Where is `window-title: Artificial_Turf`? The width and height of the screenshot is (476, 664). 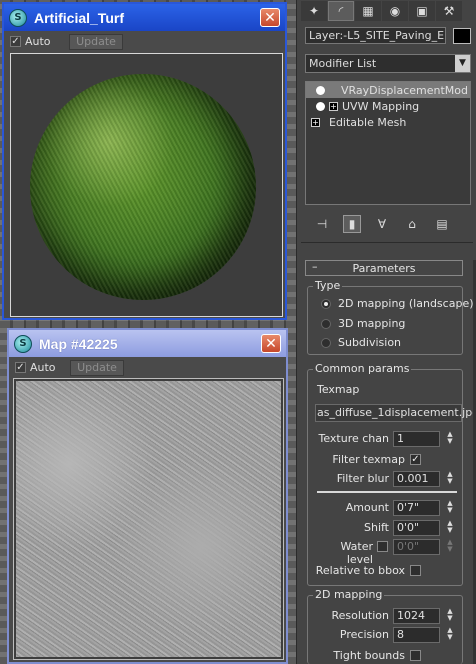 window-title: Artificial_Turf is located at coordinates (79, 17).